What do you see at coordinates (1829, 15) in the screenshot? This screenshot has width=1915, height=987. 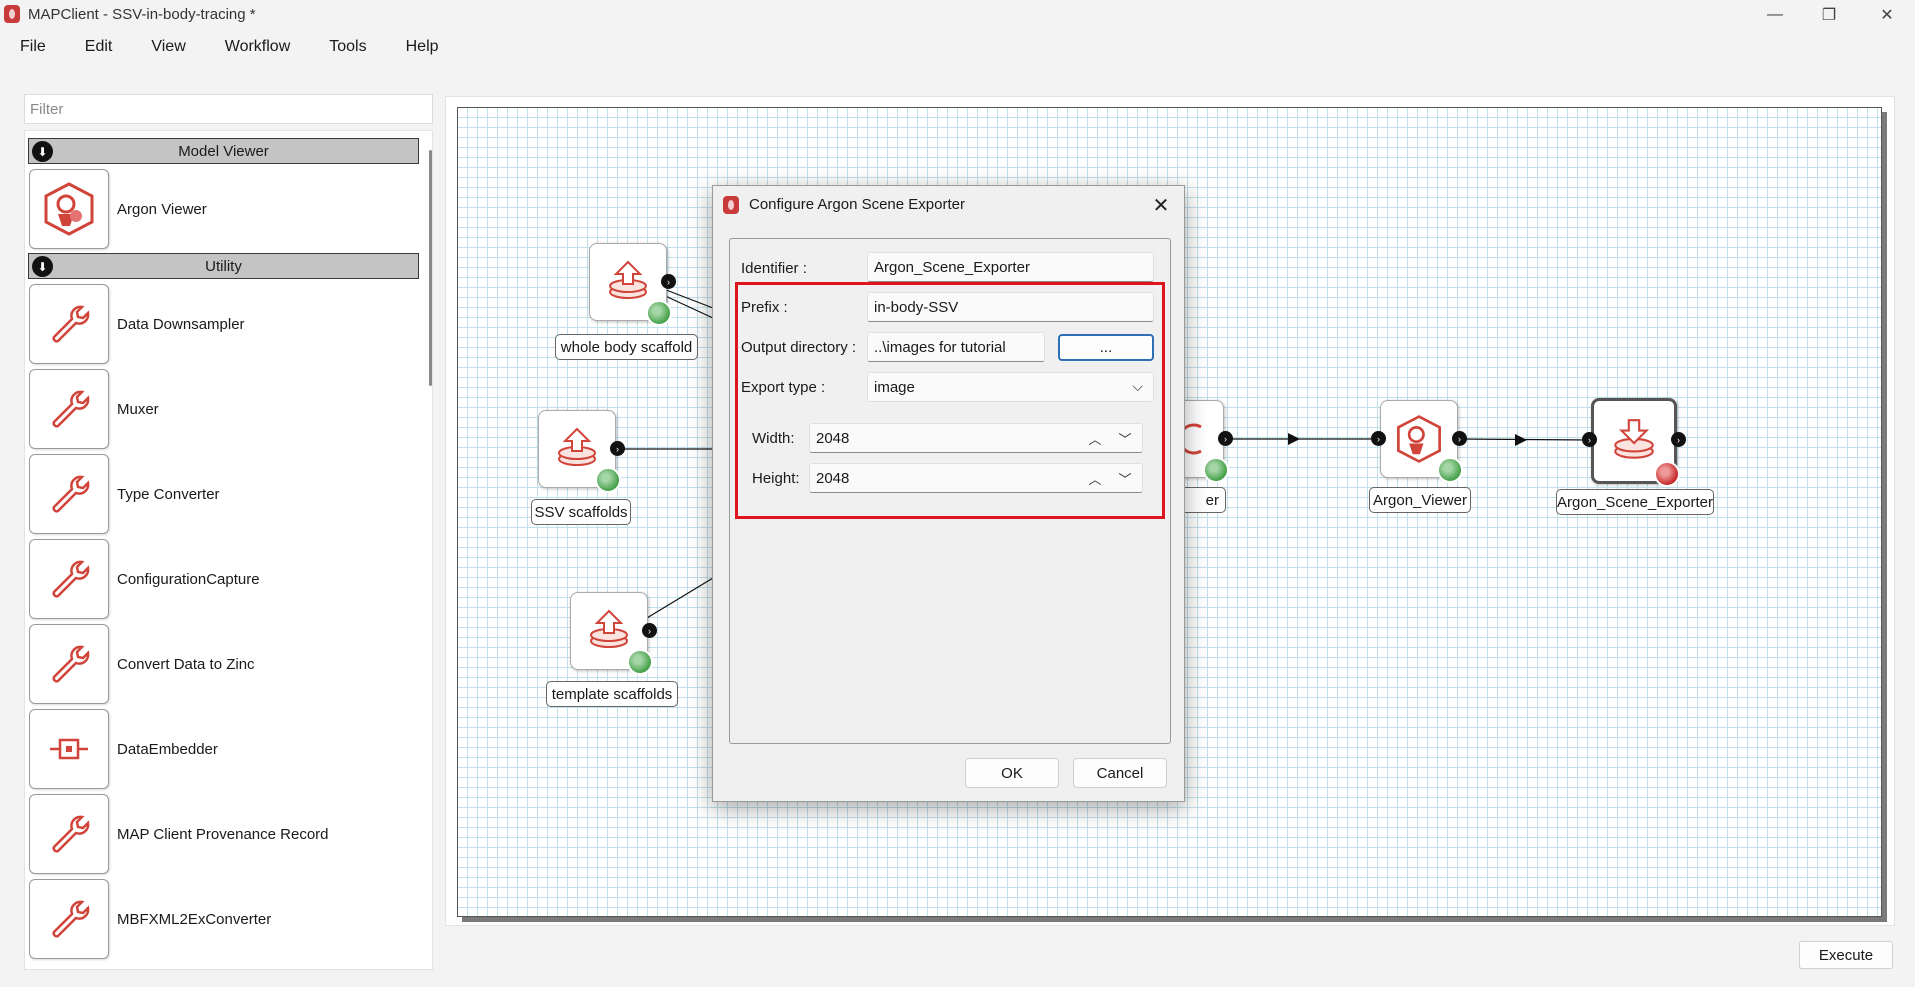 I see `maximize-button: ❐` at bounding box center [1829, 15].